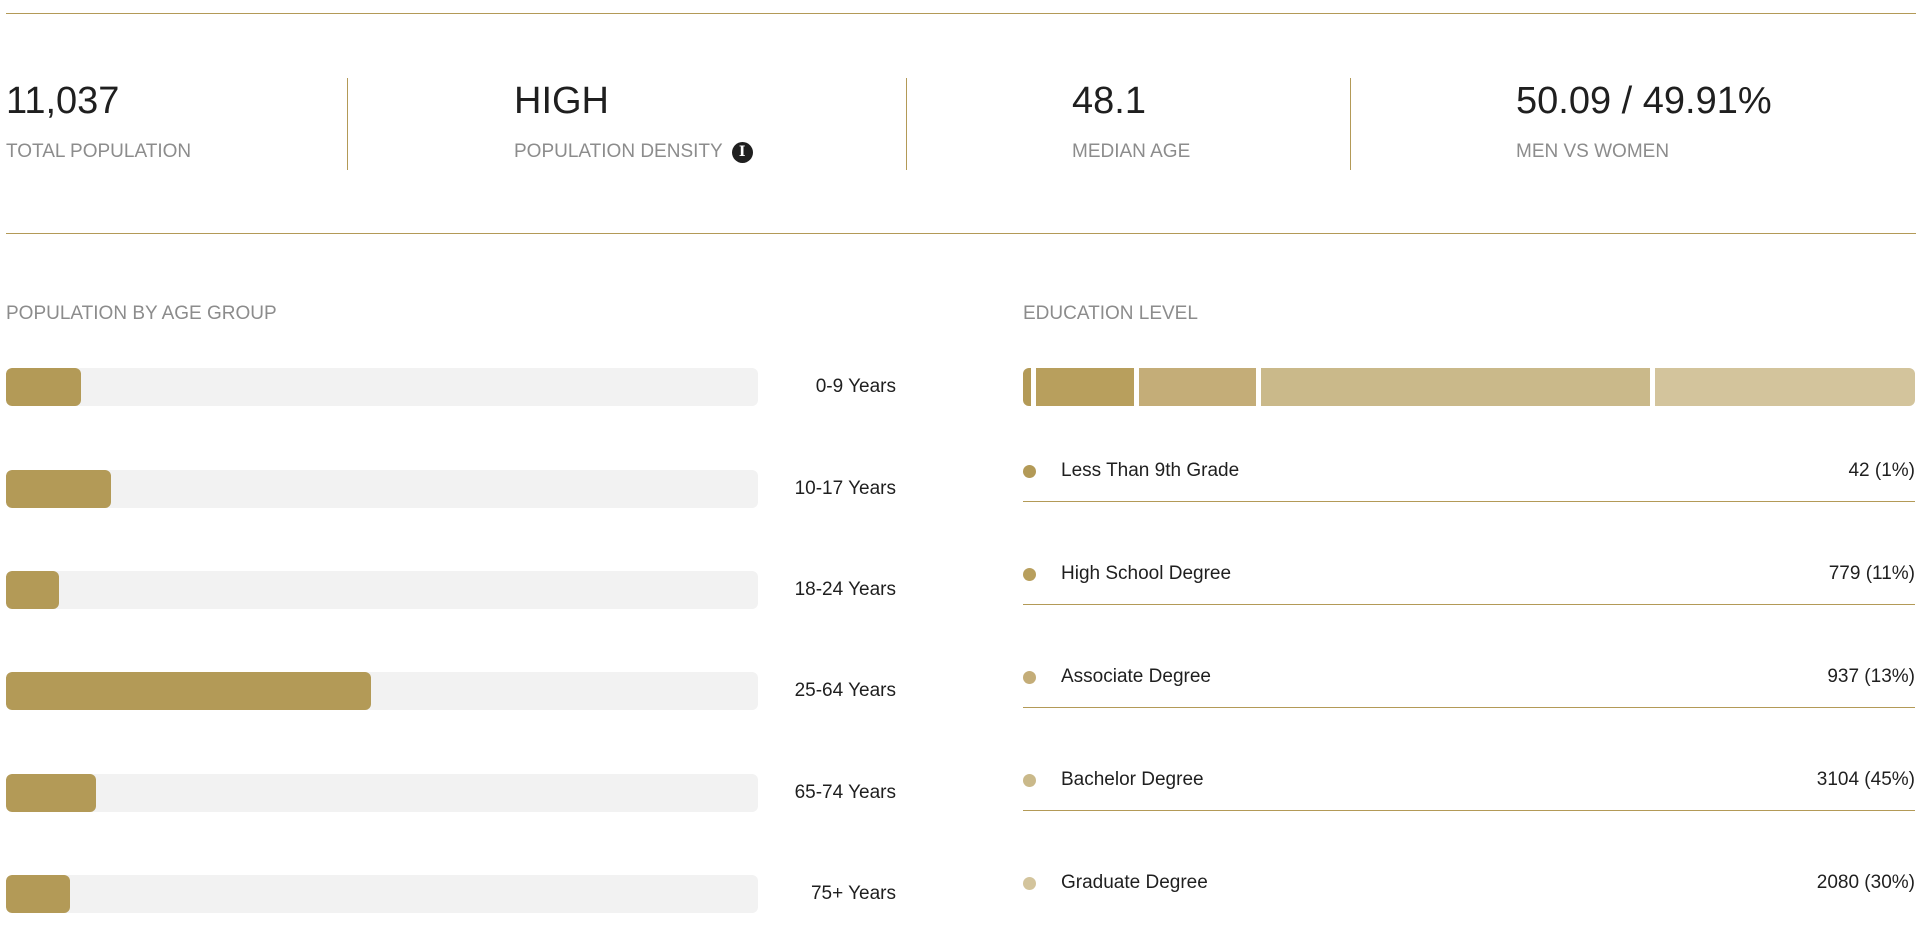  What do you see at coordinates (1134, 882) in the screenshot?
I see `education-level-label: Graduate Degree` at bounding box center [1134, 882].